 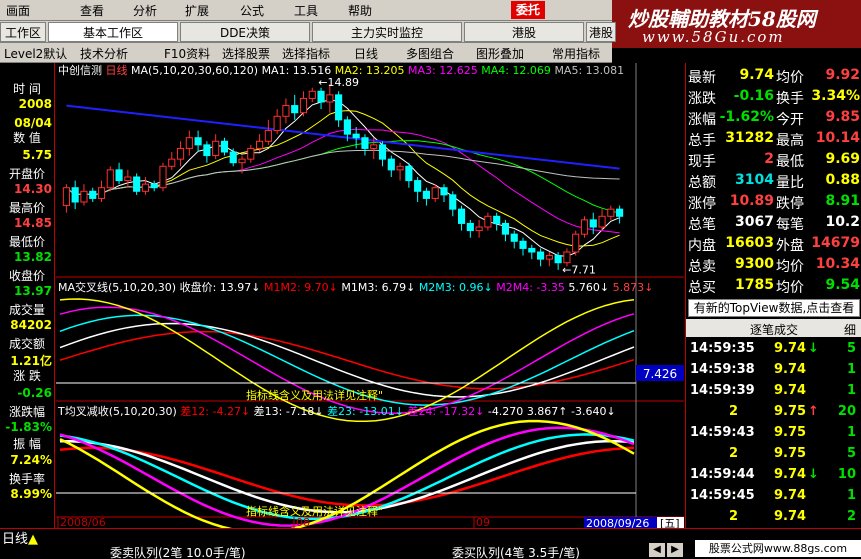 I want to click on scroll-arrow-right: ▶, so click(x=675, y=550).